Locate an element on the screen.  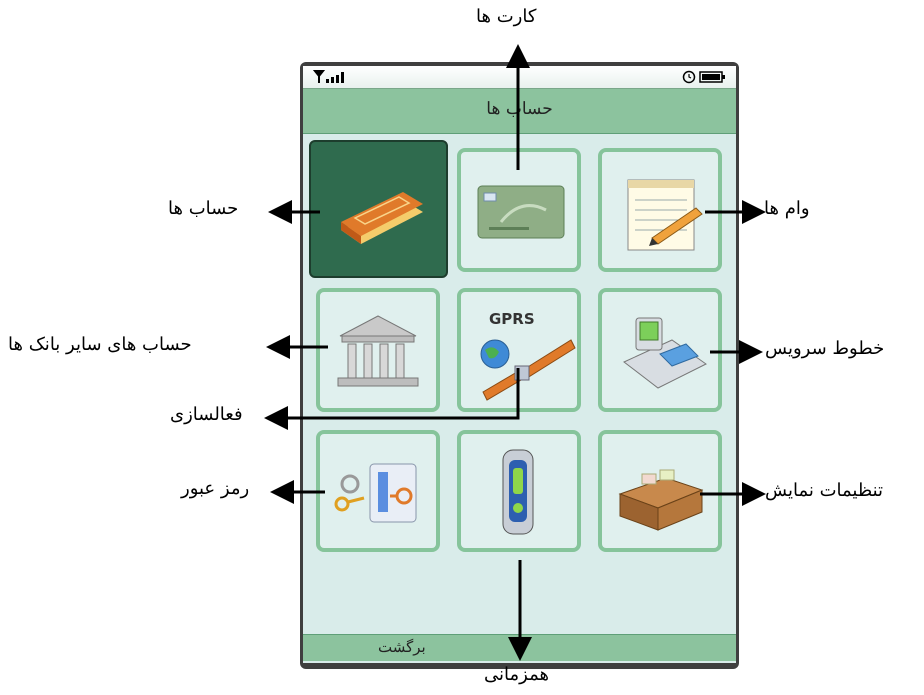
callout-loans: وام ها is located at coordinates (787, 208).